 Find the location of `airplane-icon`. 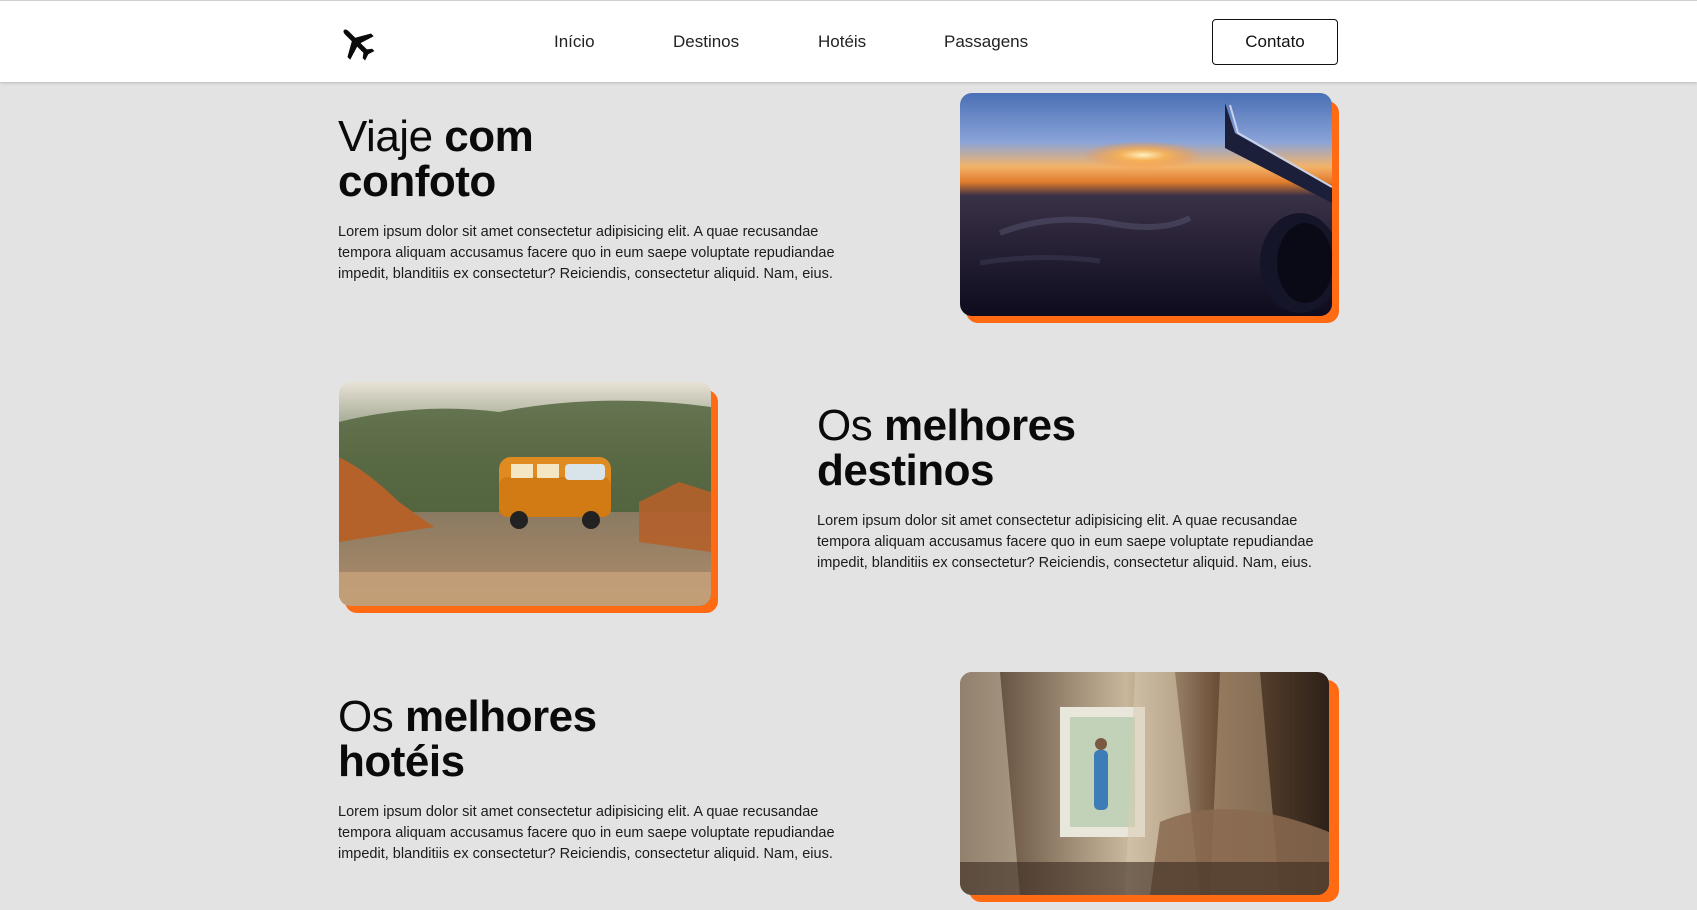

airplane-icon is located at coordinates (357, 43).